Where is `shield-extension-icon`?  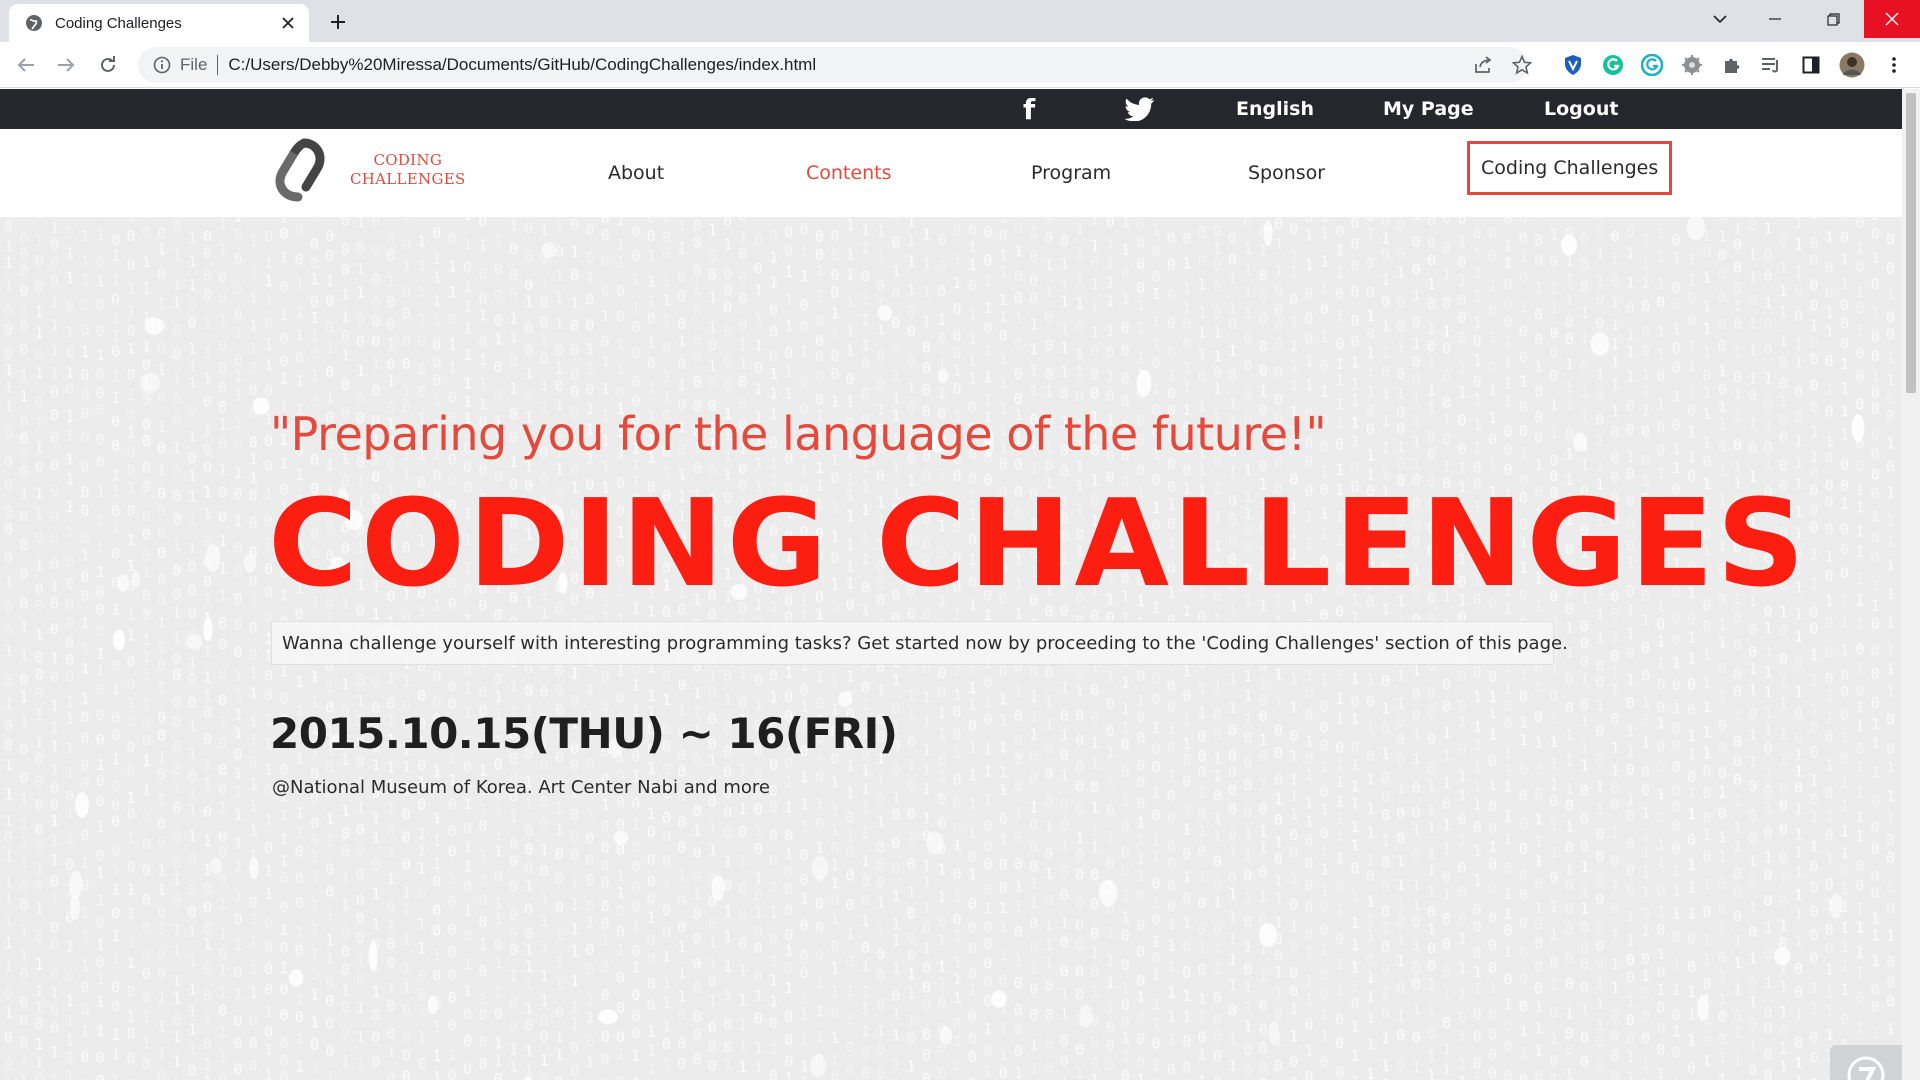 shield-extension-icon is located at coordinates (1573, 65).